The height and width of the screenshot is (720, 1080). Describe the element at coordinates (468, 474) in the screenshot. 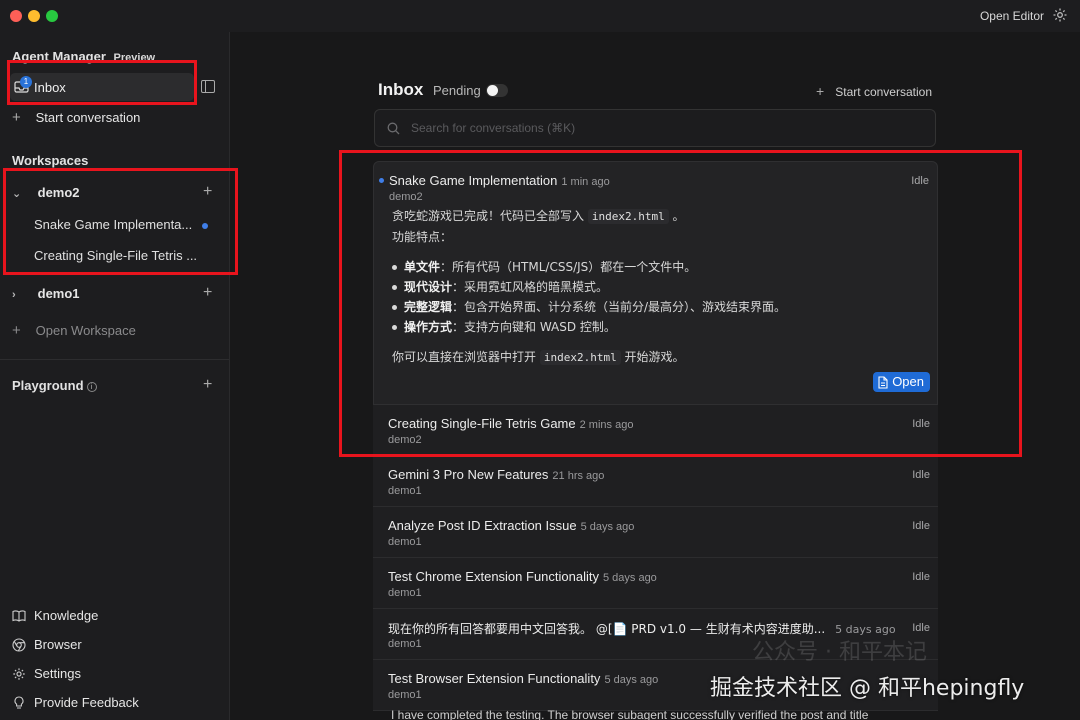

I see `conversation-title: Gemini 3 Pro New Features` at that location.